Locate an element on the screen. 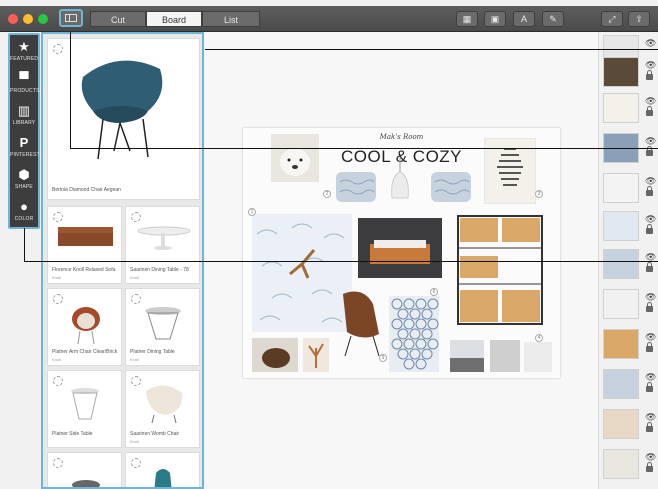  lounge-chair-image is located at coordinates (360, 322).